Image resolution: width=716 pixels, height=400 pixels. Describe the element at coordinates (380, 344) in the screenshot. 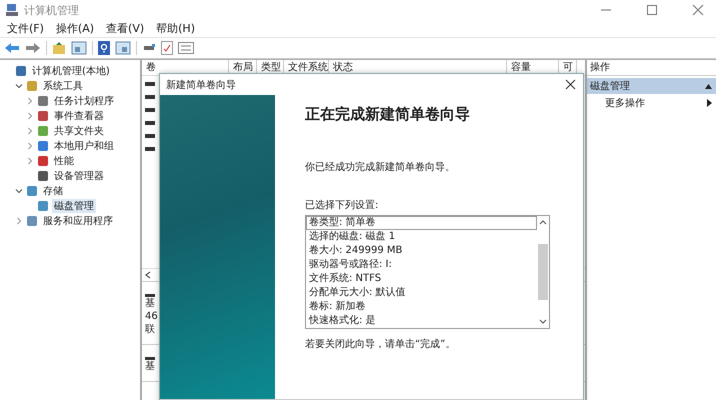

I see `wizard-footer-text: 若要关闭此向导，请单击“完成”。` at that location.